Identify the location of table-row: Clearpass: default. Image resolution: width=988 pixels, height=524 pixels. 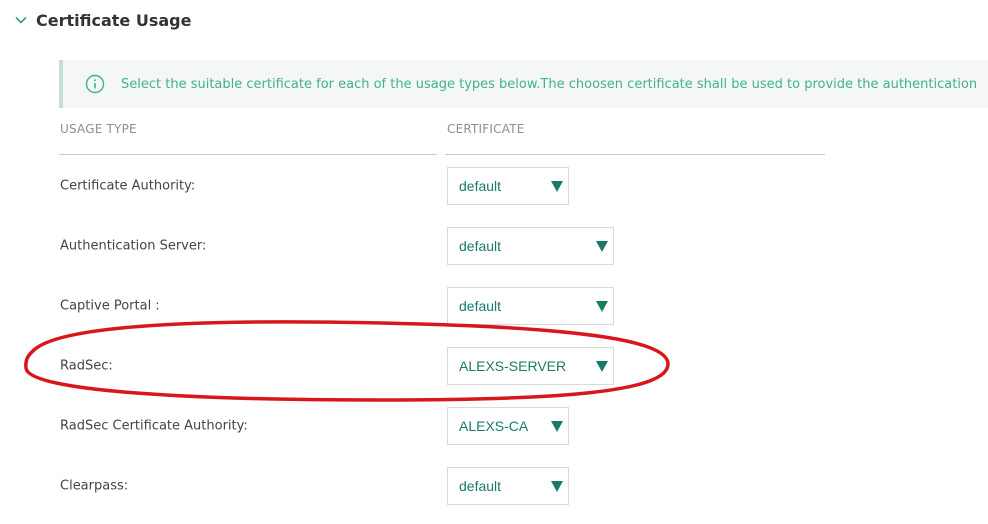
(494, 486).